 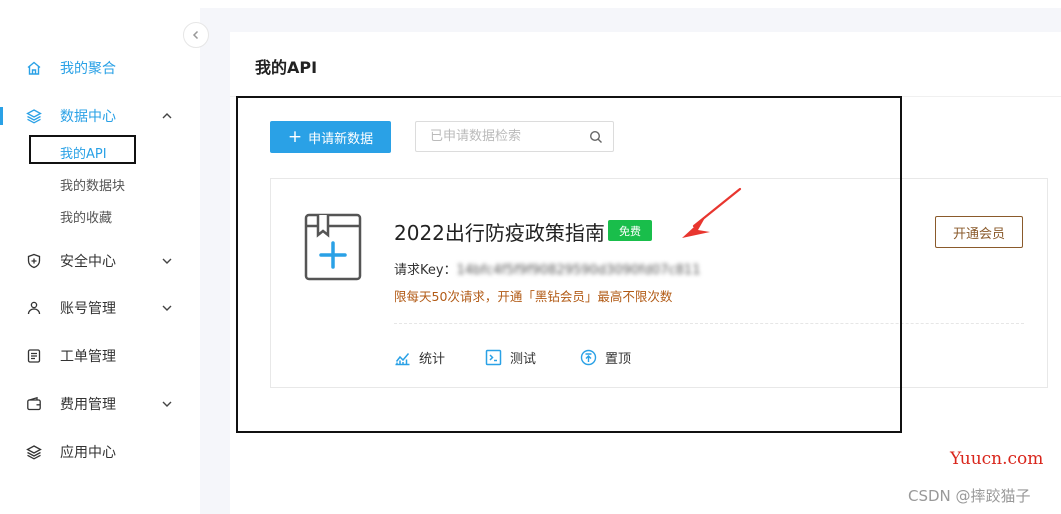 I want to click on ticket-icon, so click(x=34, y=356).